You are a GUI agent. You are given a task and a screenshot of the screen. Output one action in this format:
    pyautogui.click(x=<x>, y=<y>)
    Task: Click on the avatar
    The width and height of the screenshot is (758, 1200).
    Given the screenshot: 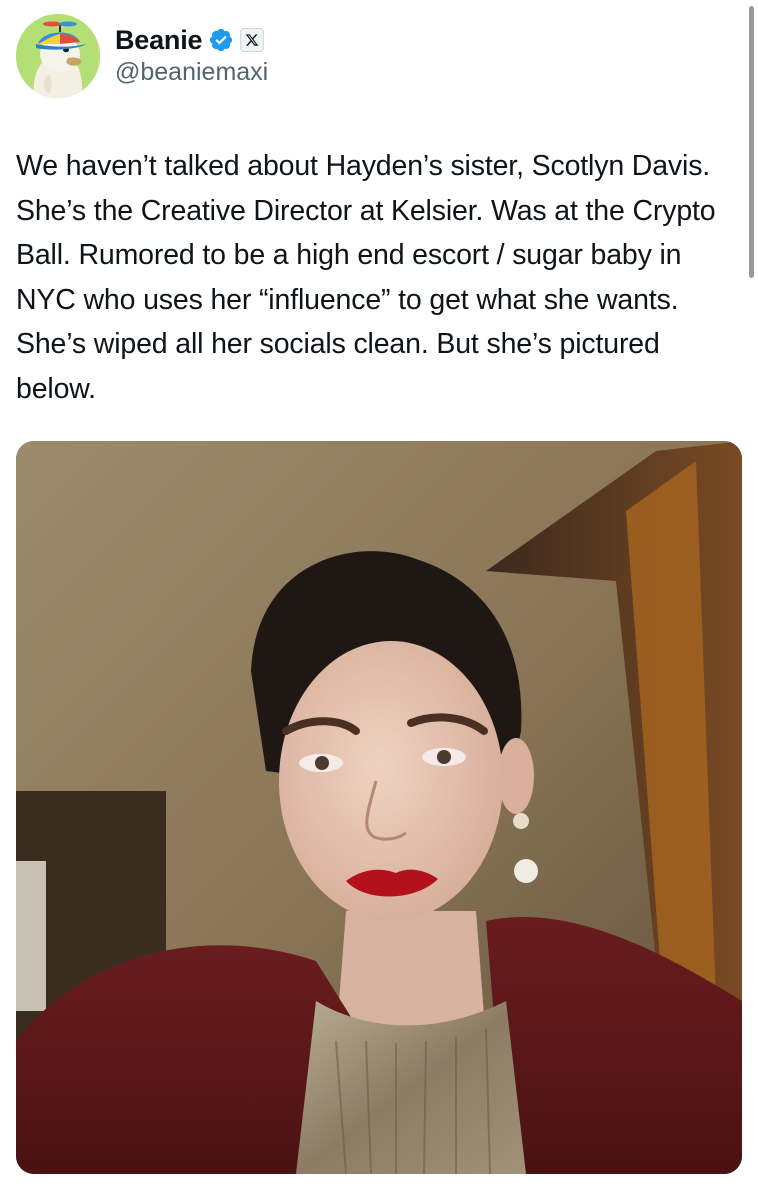 What is the action you would take?
    pyautogui.click(x=58, y=56)
    